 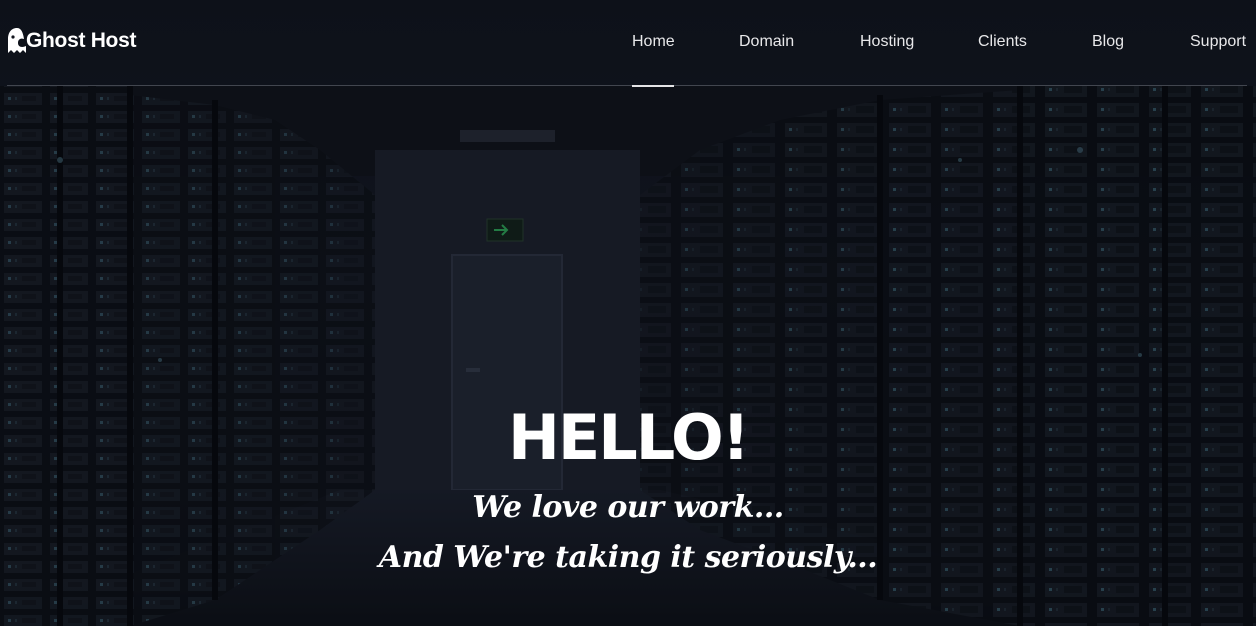 What do you see at coordinates (928, 43) in the screenshot?
I see `main-nav: Home Domain Hosting Clients Blog Support` at bounding box center [928, 43].